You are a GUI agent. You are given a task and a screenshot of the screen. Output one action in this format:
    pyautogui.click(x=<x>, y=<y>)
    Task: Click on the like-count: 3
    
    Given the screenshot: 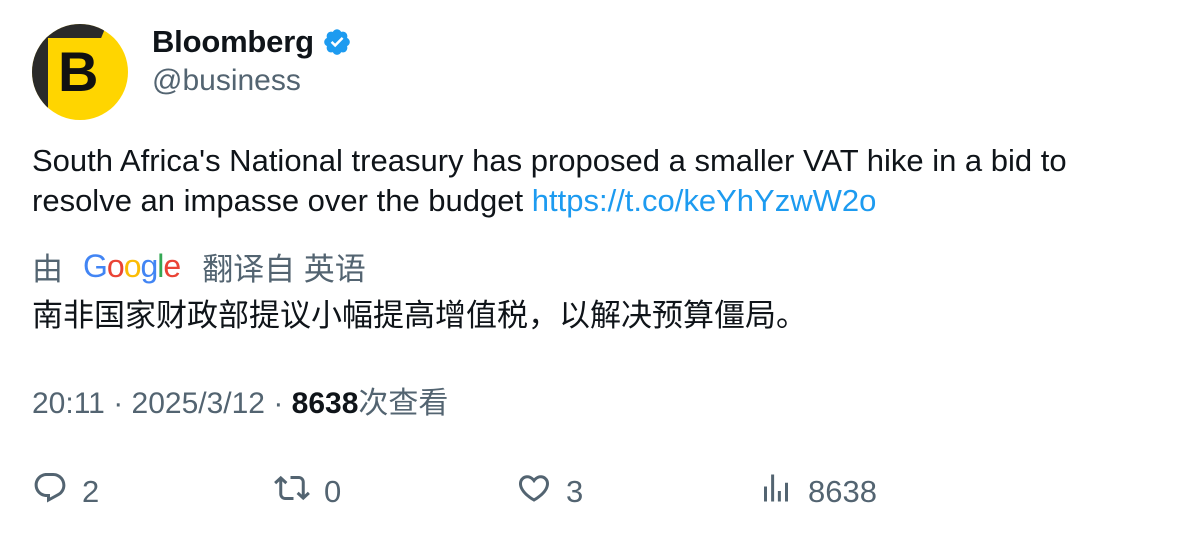 What is the action you would take?
    pyautogui.click(x=575, y=491)
    